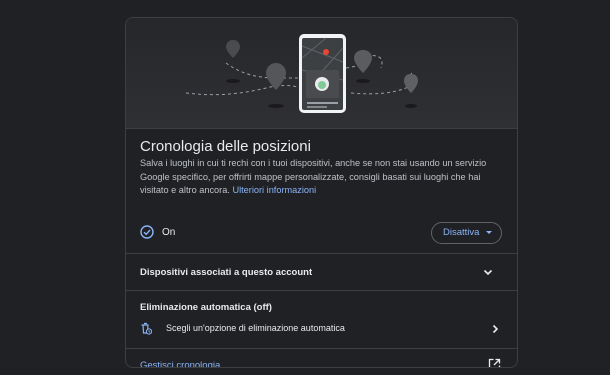 Image resolution: width=610 pixels, height=375 pixels. What do you see at coordinates (206, 307) in the screenshot?
I see `auto-delete-label: Eliminazione automatica (off)` at bounding box center [206, 307].